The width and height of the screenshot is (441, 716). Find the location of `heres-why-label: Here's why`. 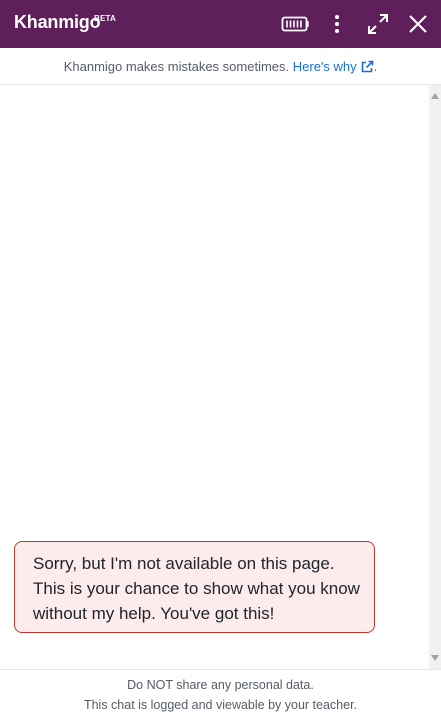

heres-why-label: Here's why is located at coordinates (324, 66).